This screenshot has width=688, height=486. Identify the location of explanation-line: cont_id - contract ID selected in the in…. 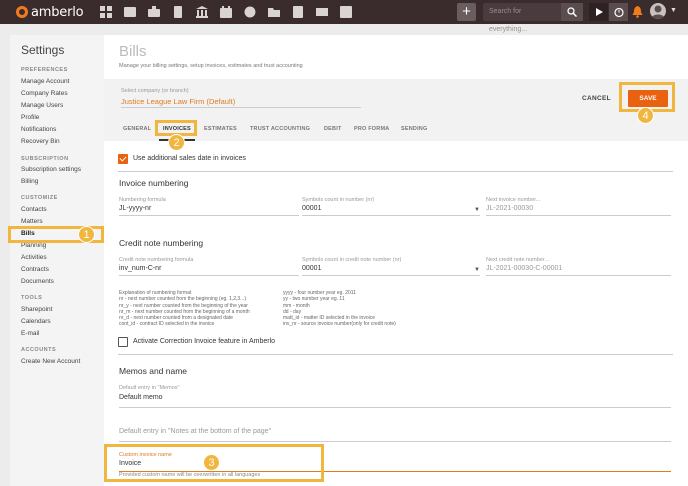
(167, 324).